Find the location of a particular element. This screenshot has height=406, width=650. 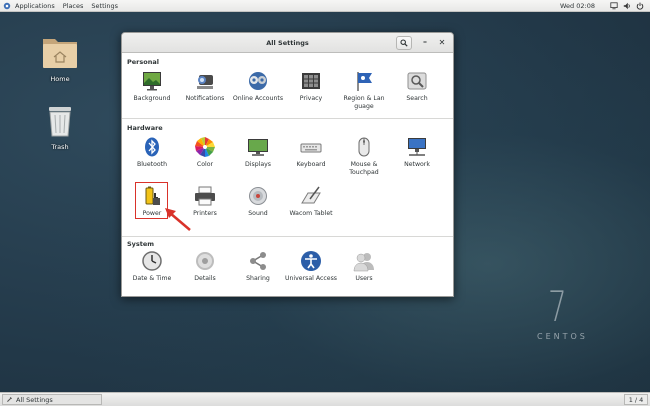

taskbar-window-all-settings: All Settings is located at coordinates (52, 399).